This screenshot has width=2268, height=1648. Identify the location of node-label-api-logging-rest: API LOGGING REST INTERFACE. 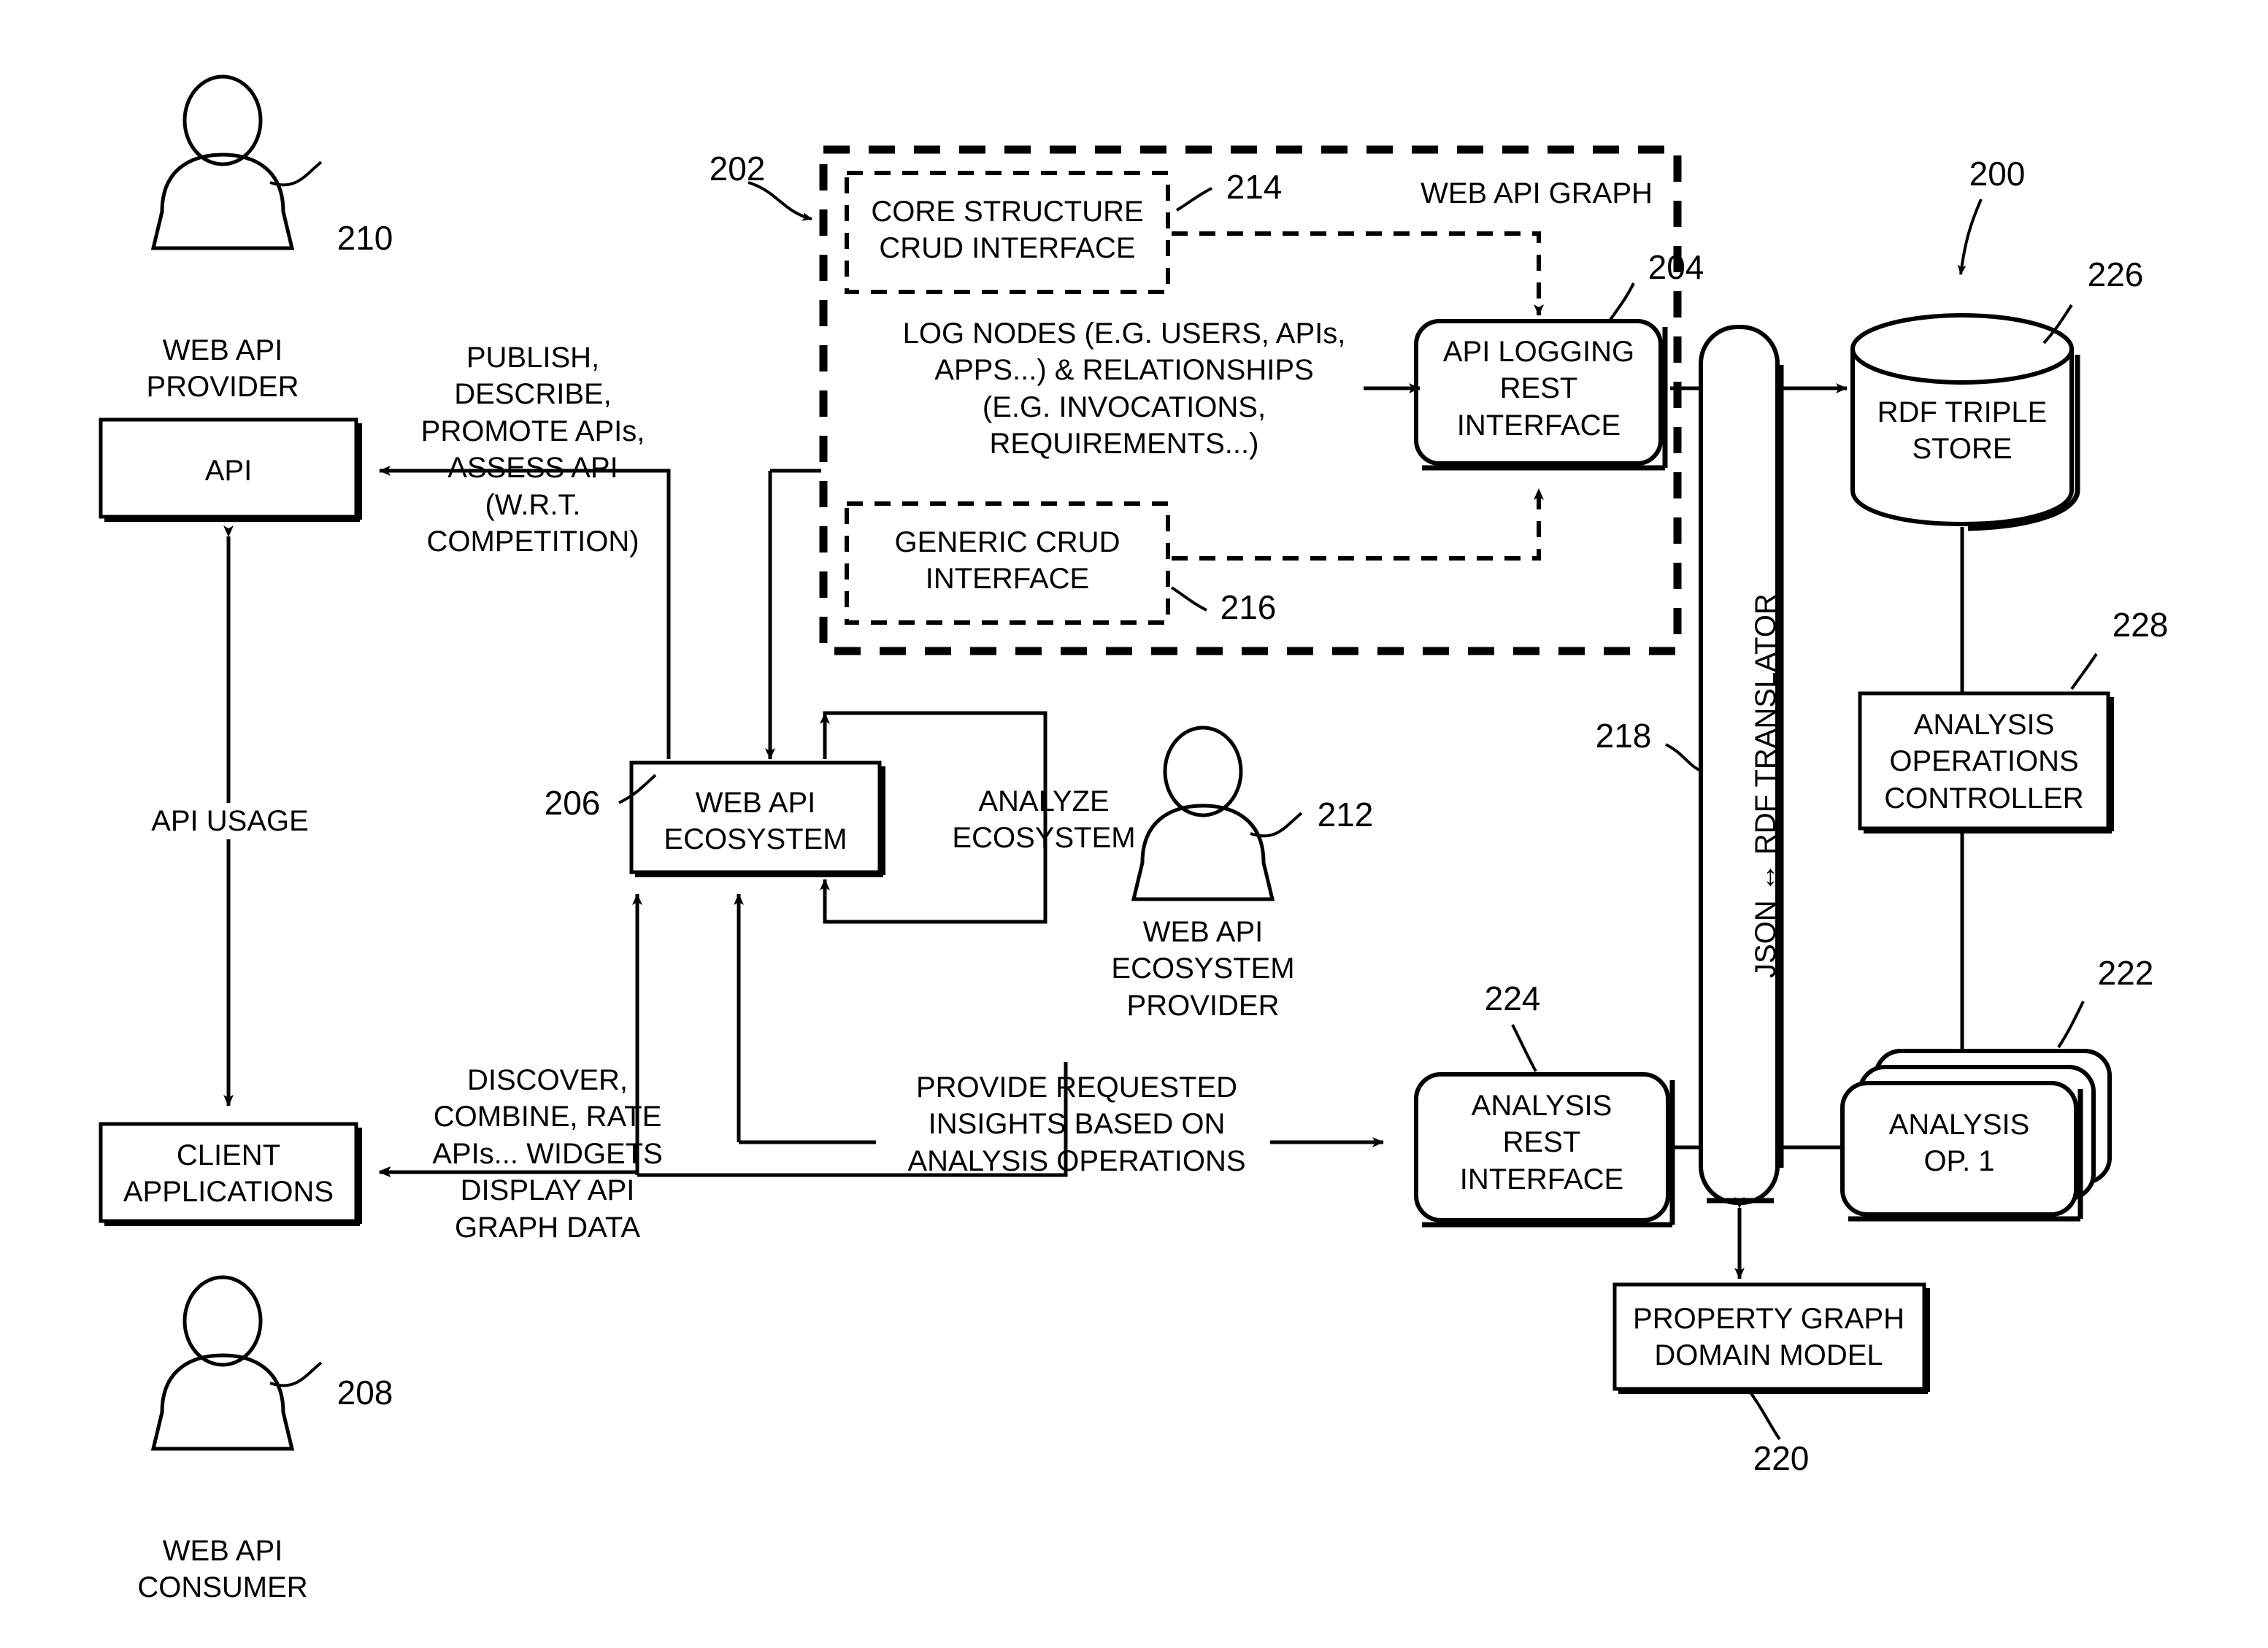
(1538, 389).